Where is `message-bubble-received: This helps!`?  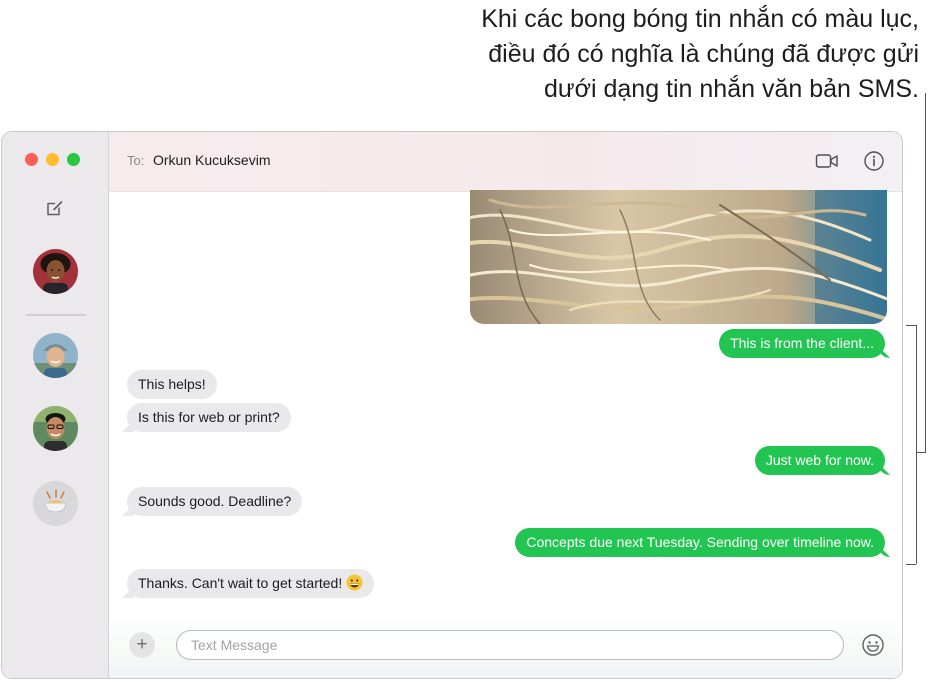
message-bubble-received: This helps! is located at coordinates (172, 384).